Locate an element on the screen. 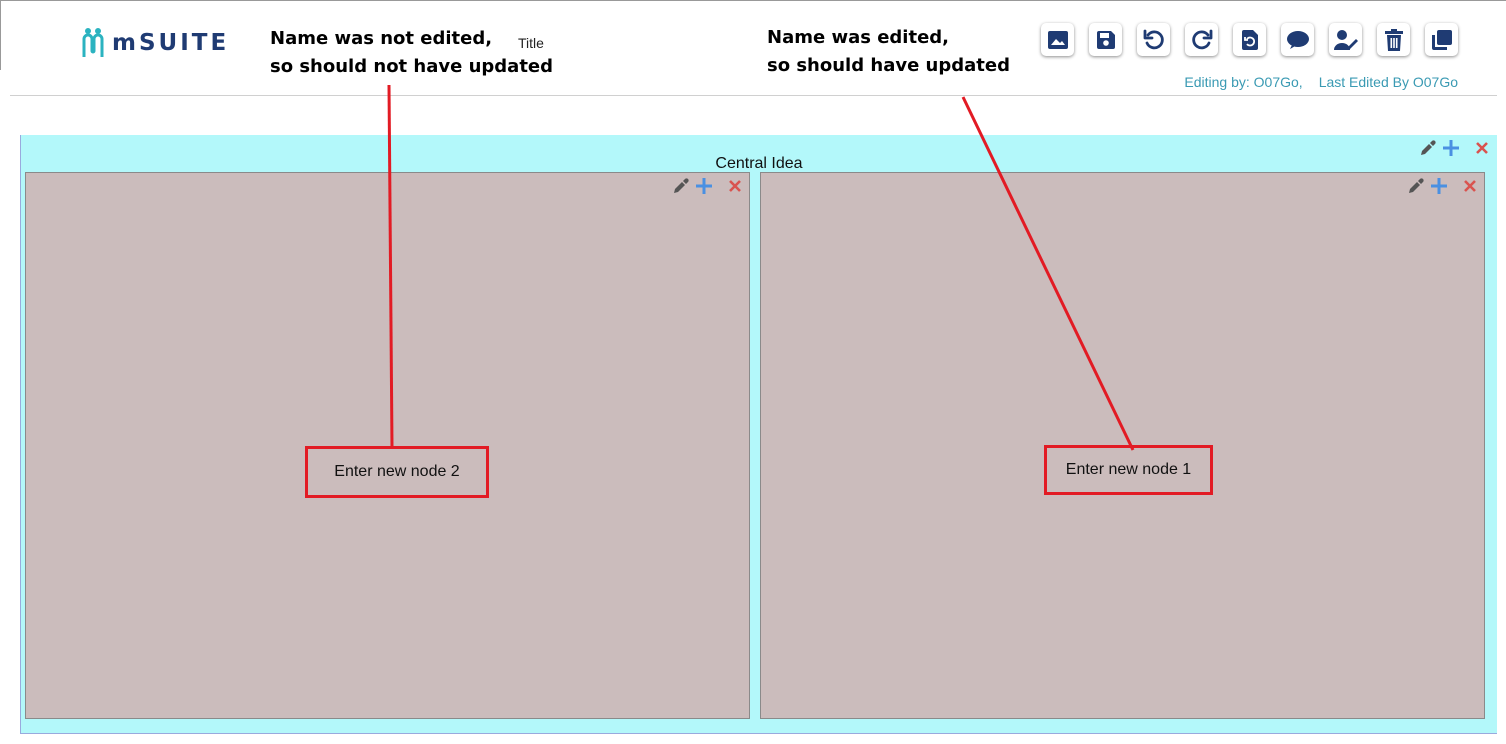 Image resolution: width=1506 pixels, height=744 pixels. logo-text: mSUITE is located at coordinates (171, 43).